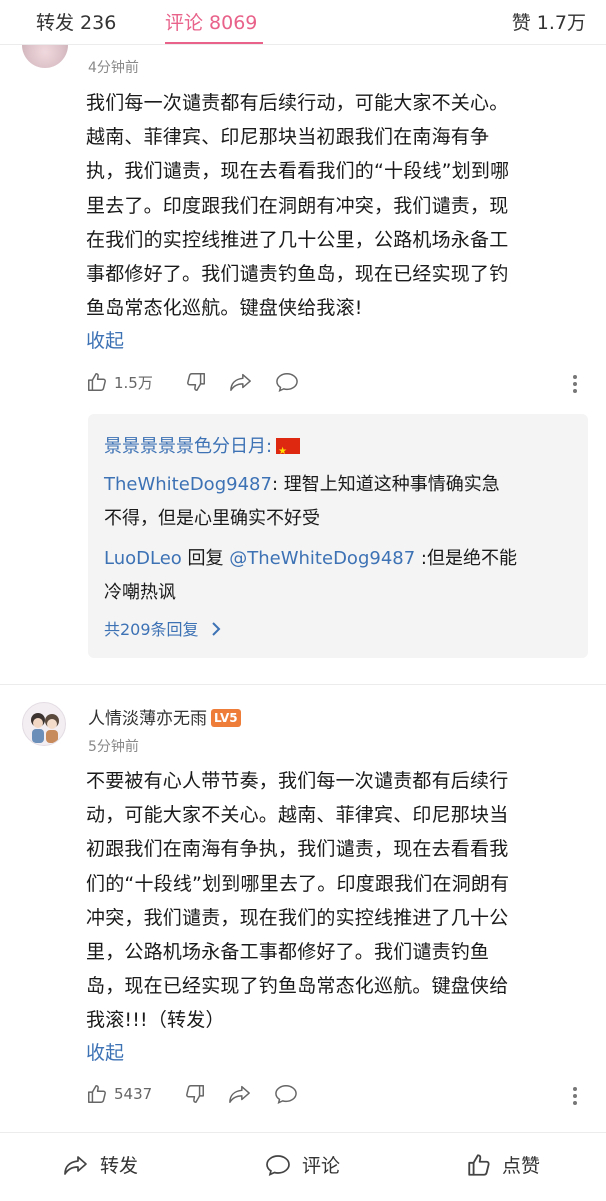 The height and width of the screenshot is (1201, 606). Describe the element at coordinates (297, 986) in the screenshot. I see `comment-line: 岛，现在已经实现了钓鱼岛常态化巡航。键盘侠给` at that location.